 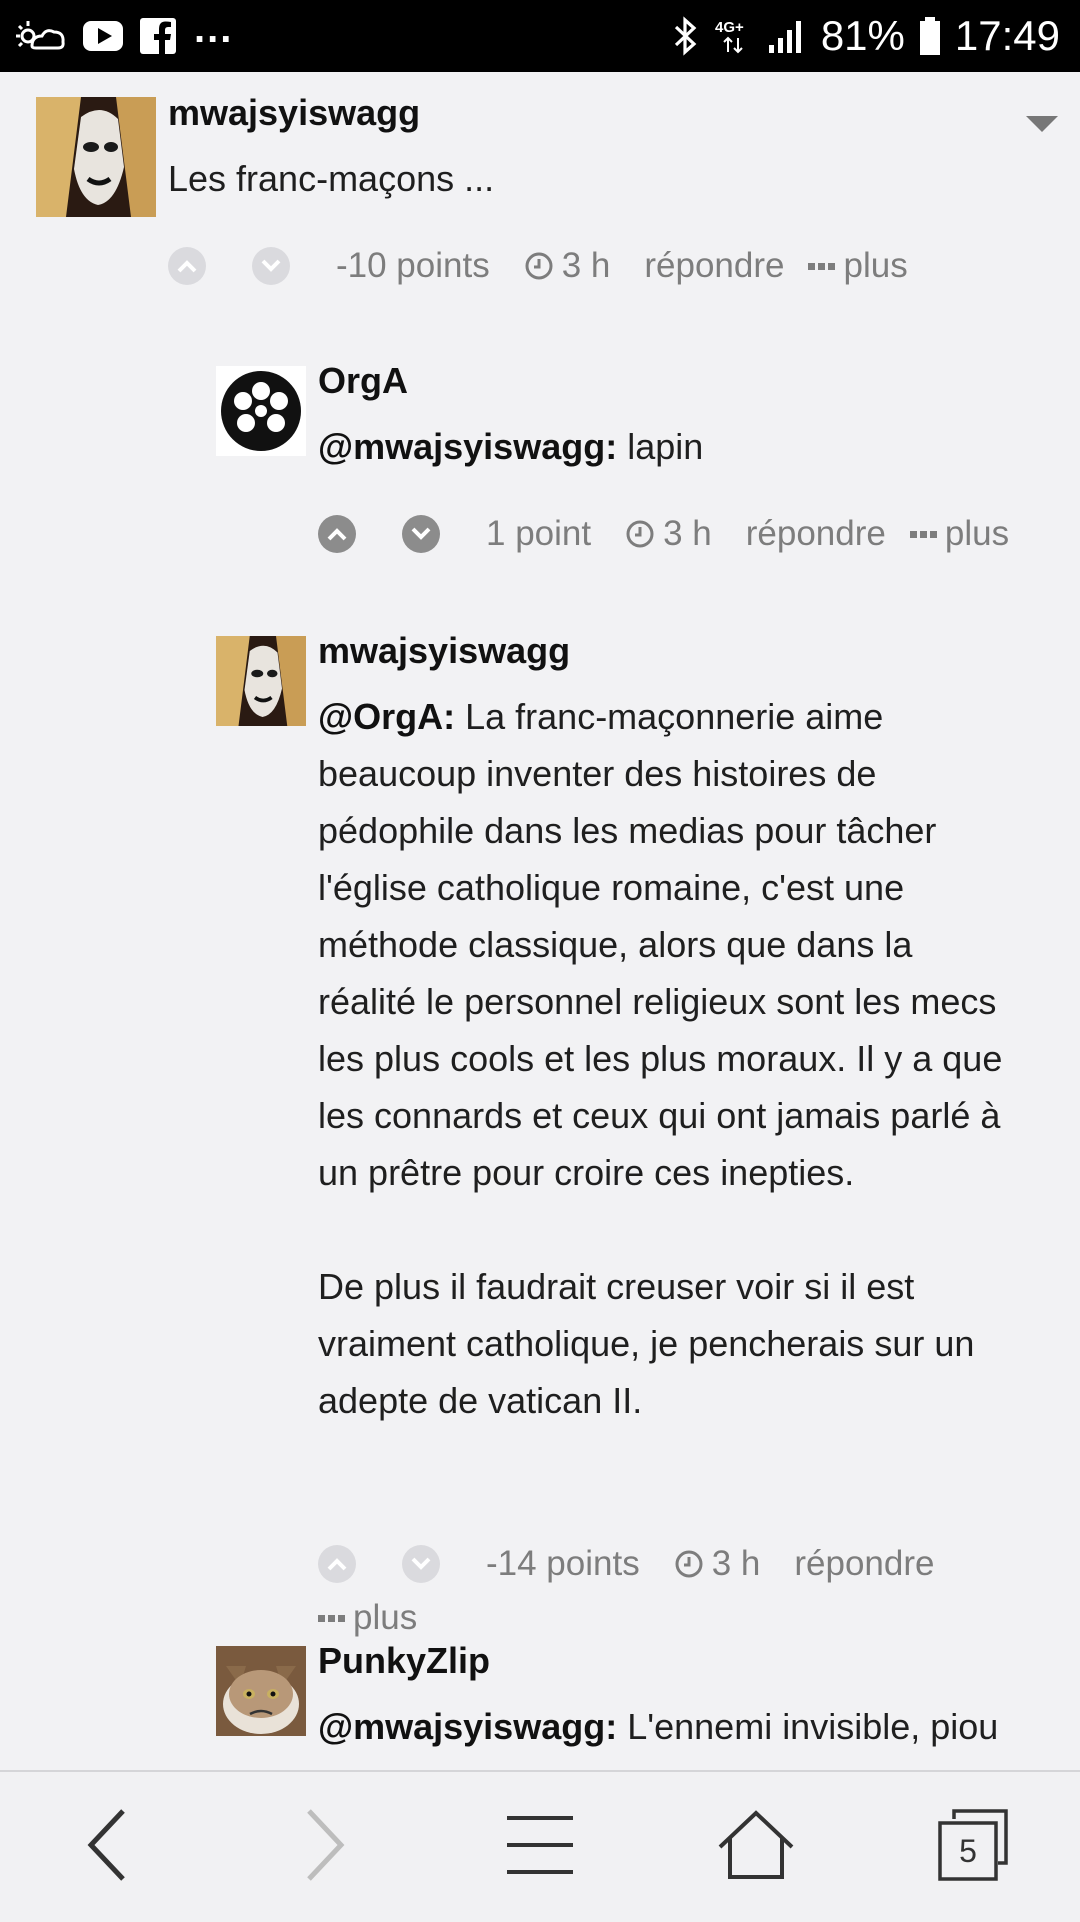 I want to click on tab-count: 5, so click(x=968, y=1851).